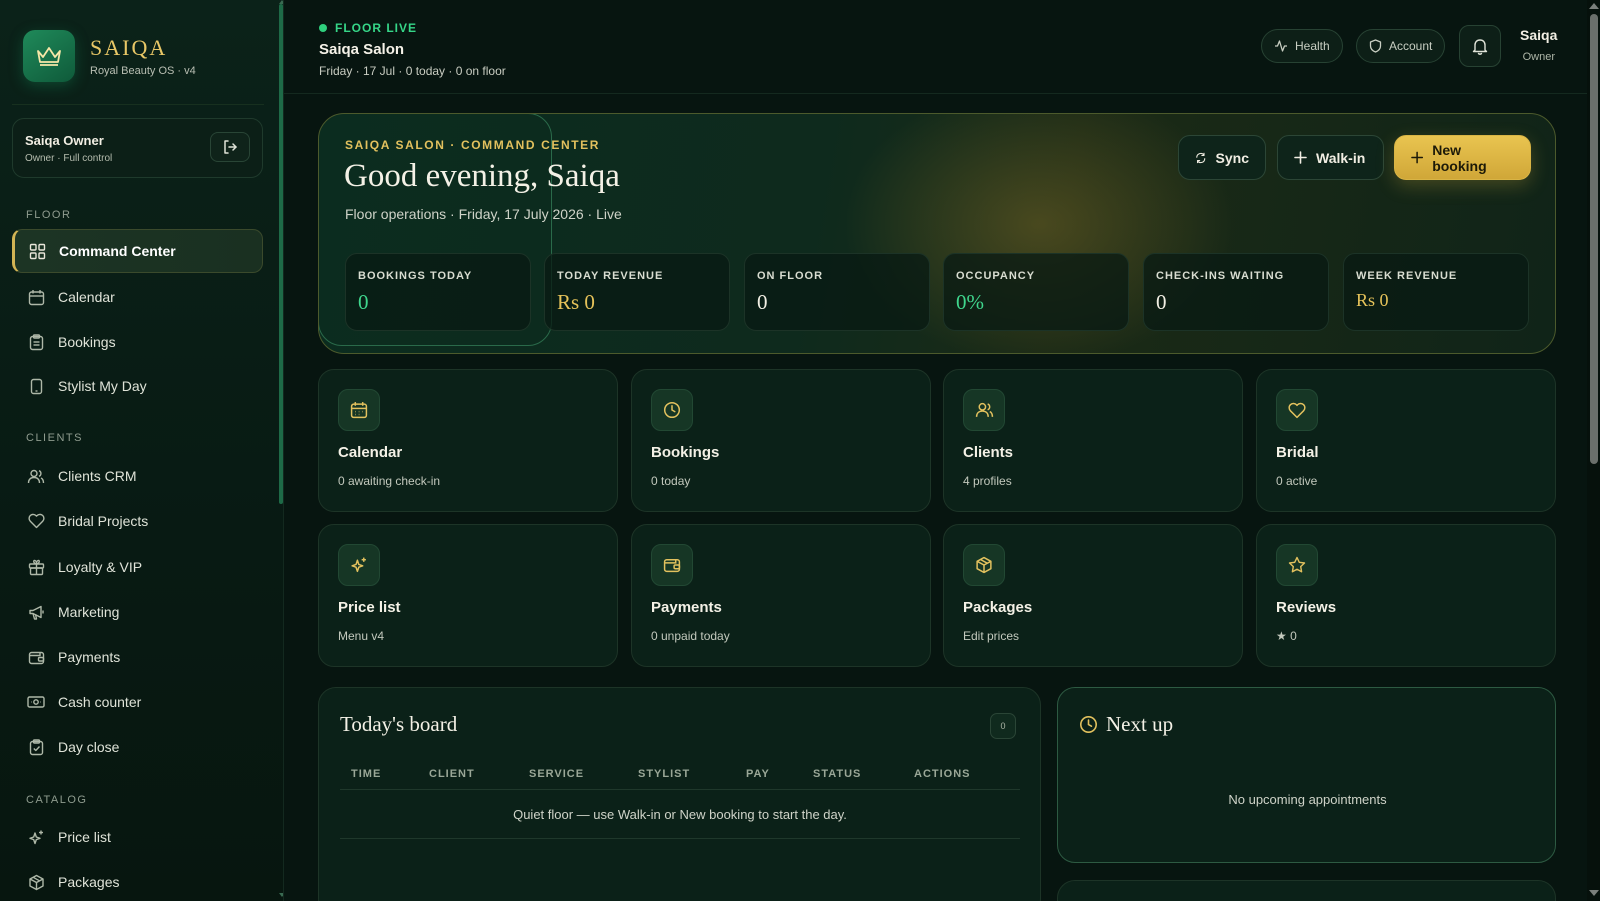  I want to click on sidebar-item-label: Marketing, so click(89, 612).